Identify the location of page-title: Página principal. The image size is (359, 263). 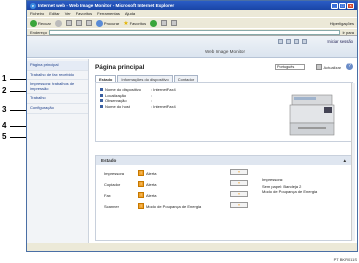
(120, 67).